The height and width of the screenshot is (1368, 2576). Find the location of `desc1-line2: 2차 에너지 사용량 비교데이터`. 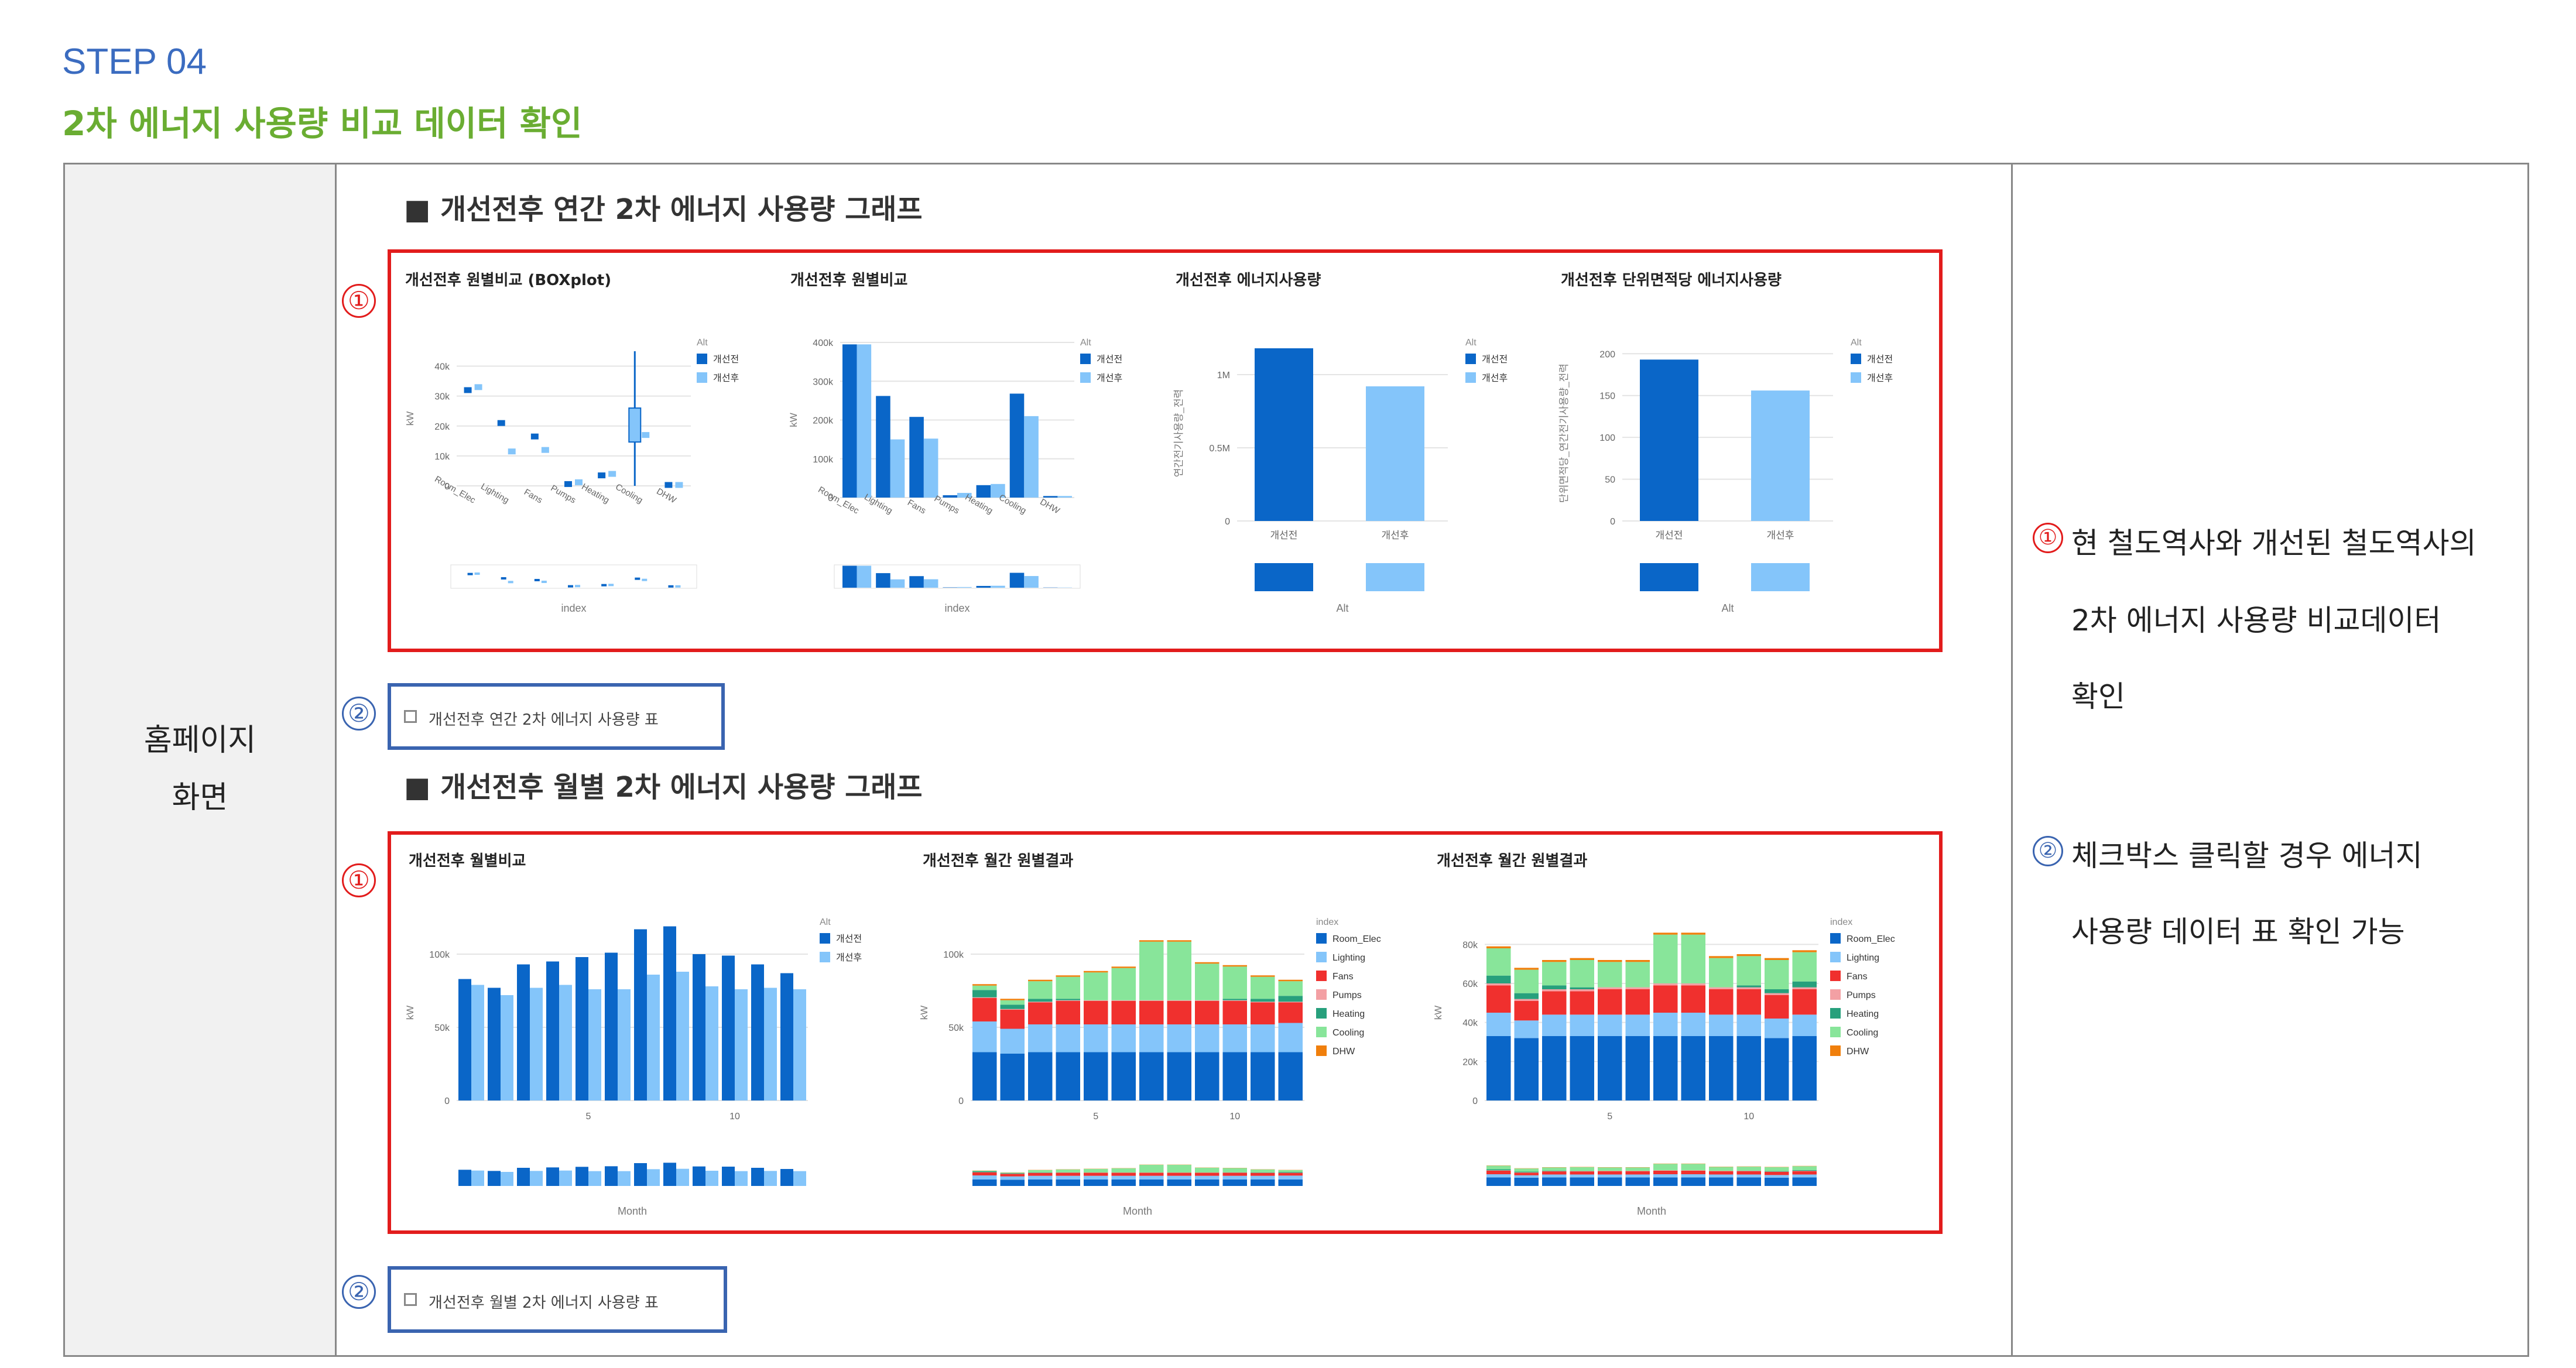

desc1-line2: 2차 에너지 사용량 비교데이터 is located at coordinates (2256, 620).